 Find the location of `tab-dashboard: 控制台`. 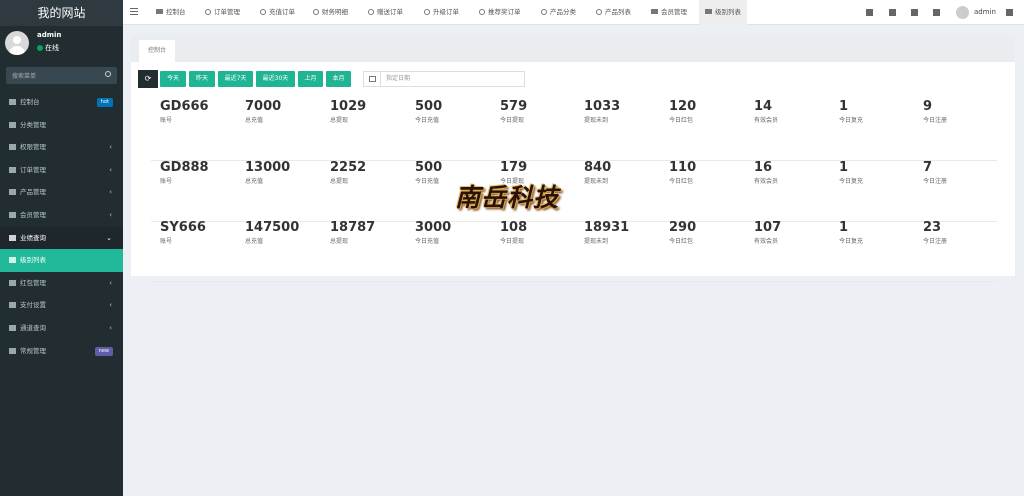

tab-dashboard: 控制台 is located at coordinates (171, 12).